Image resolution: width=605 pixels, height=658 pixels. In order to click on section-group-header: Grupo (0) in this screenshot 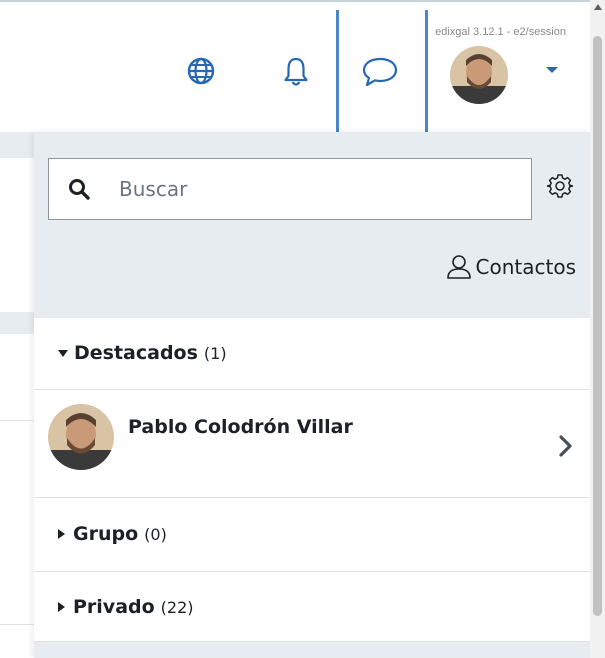, I will do `click(312, 534)`.